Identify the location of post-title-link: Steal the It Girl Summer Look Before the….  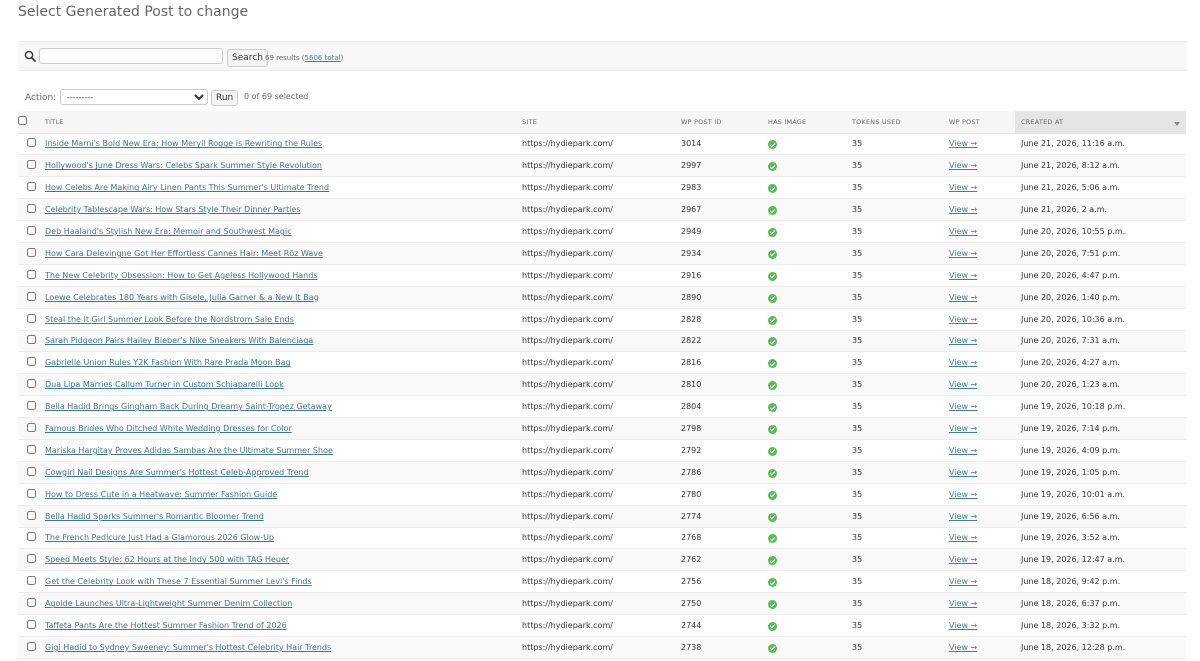
(169, 319).